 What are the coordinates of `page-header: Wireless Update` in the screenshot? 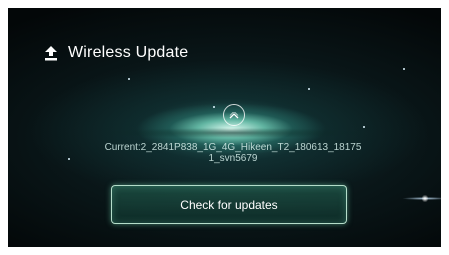 It's located at (116, 53).